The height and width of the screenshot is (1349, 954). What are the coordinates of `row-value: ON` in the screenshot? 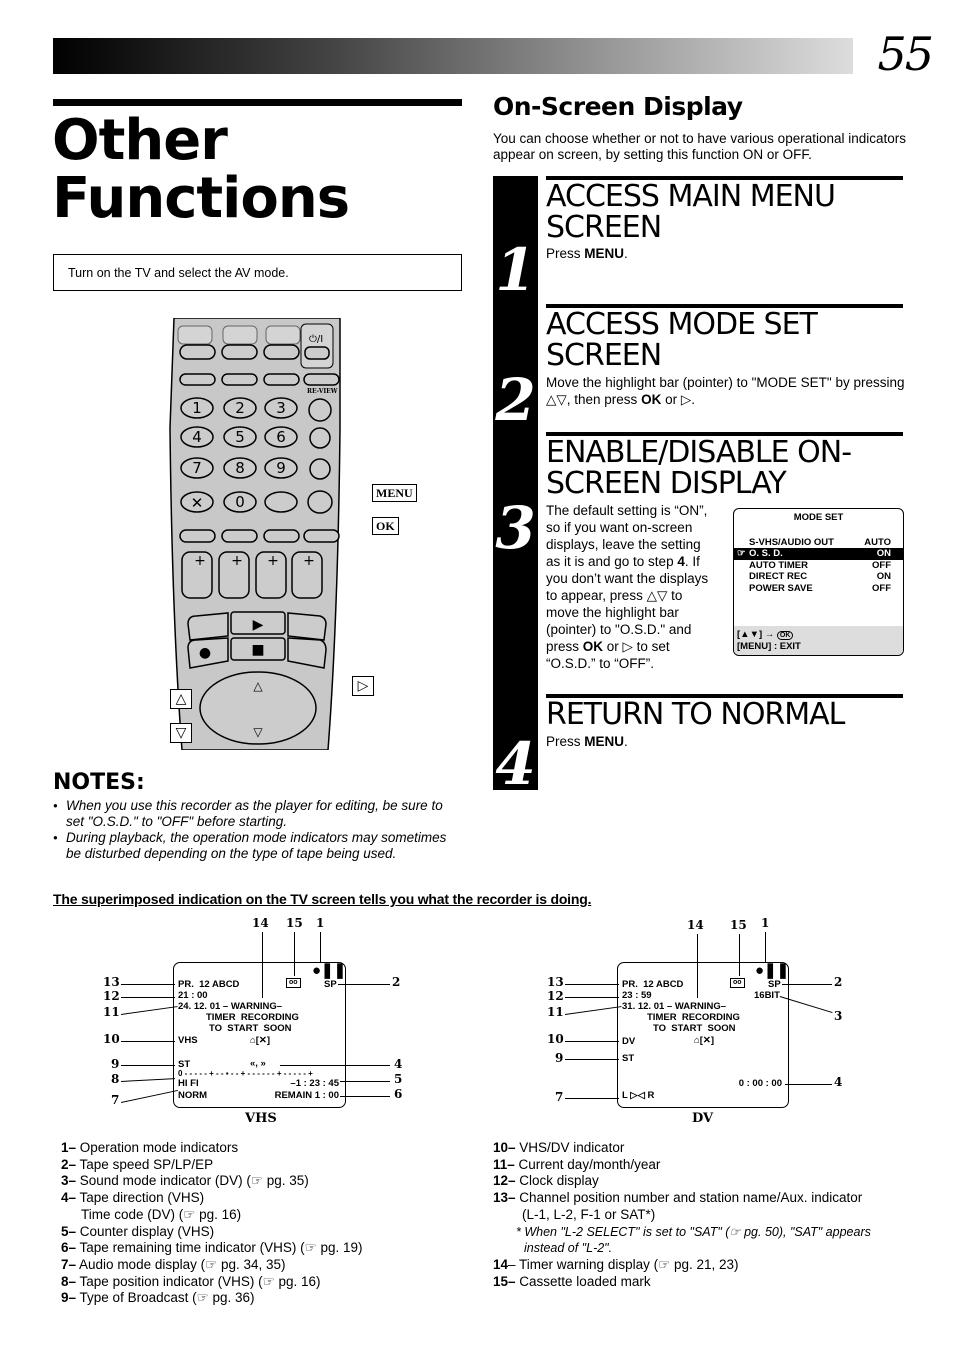 It's located at (883, 576).